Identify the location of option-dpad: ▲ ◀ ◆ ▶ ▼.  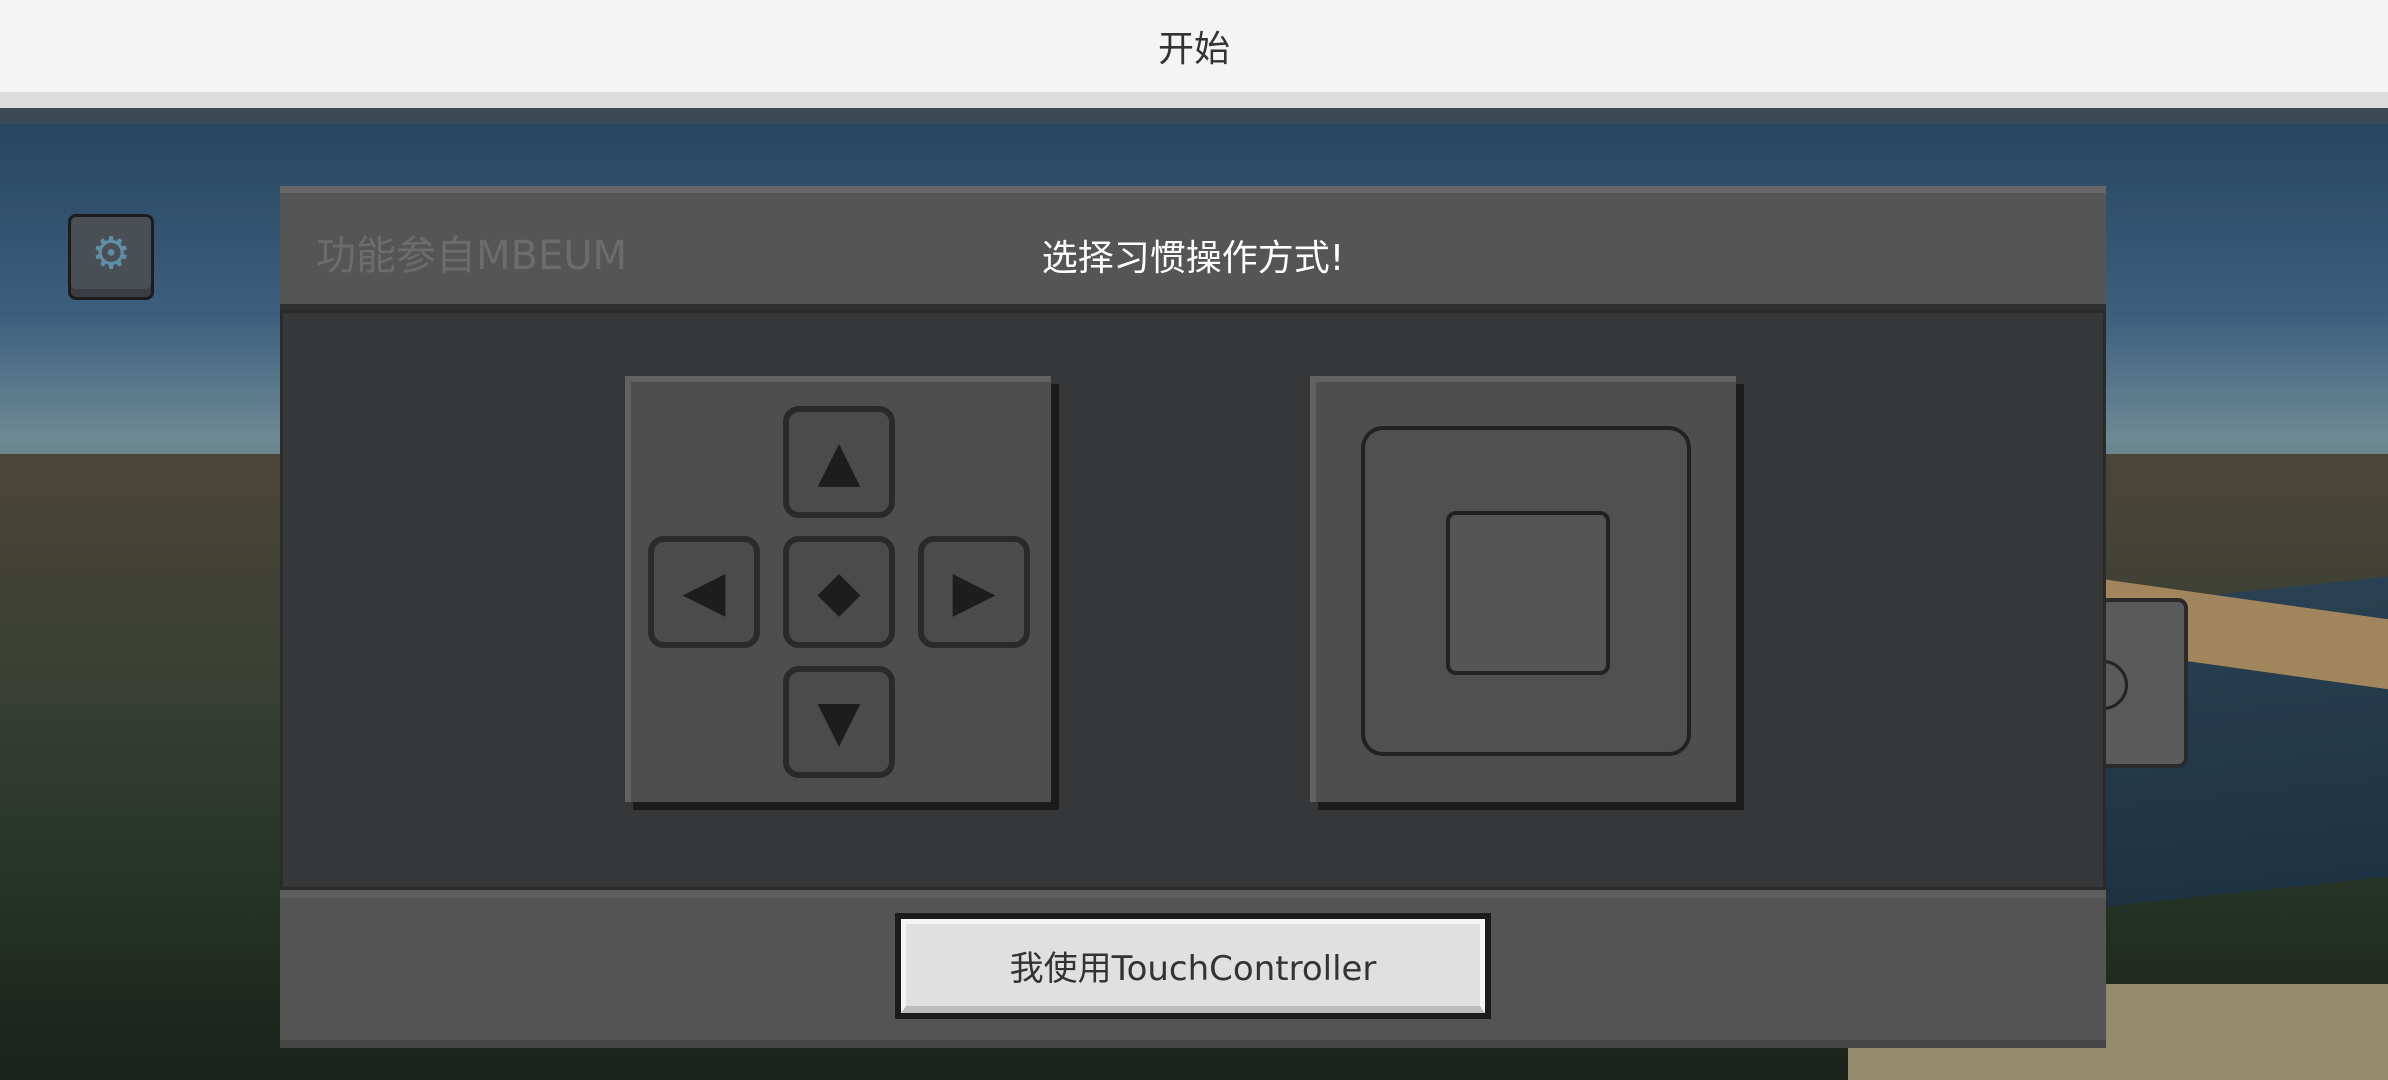
(838, 589).